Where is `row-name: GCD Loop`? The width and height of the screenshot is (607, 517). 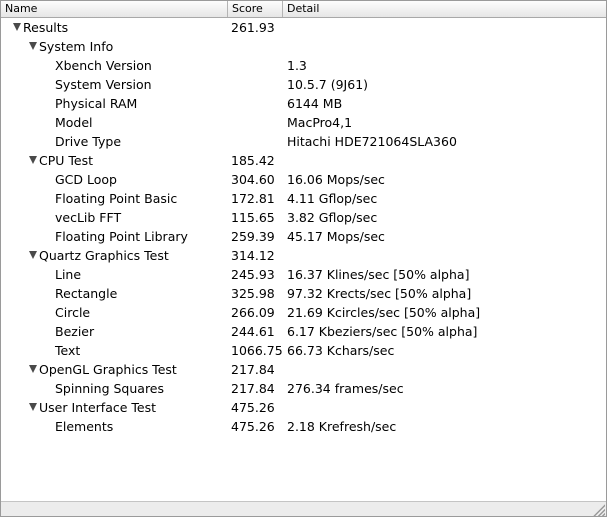
row-name: GCD Loop is located at coordinates (86, 179).